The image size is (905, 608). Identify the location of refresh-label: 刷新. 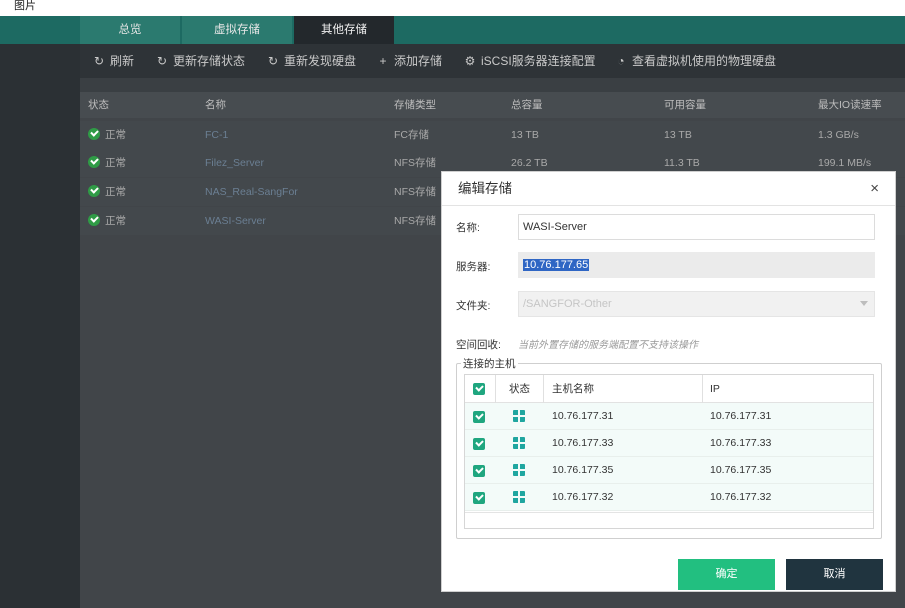
(122, 61).